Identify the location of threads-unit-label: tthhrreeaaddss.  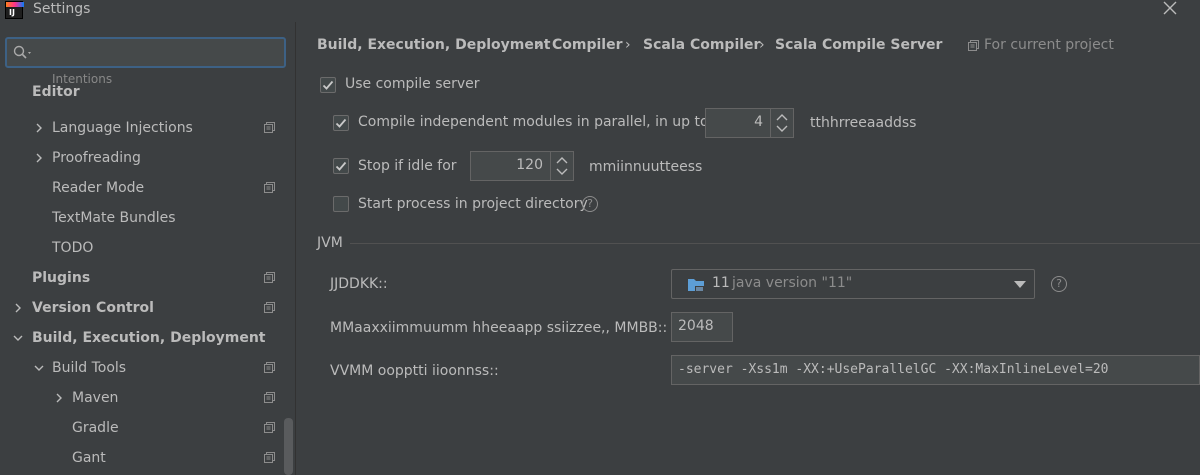
(863, 123).